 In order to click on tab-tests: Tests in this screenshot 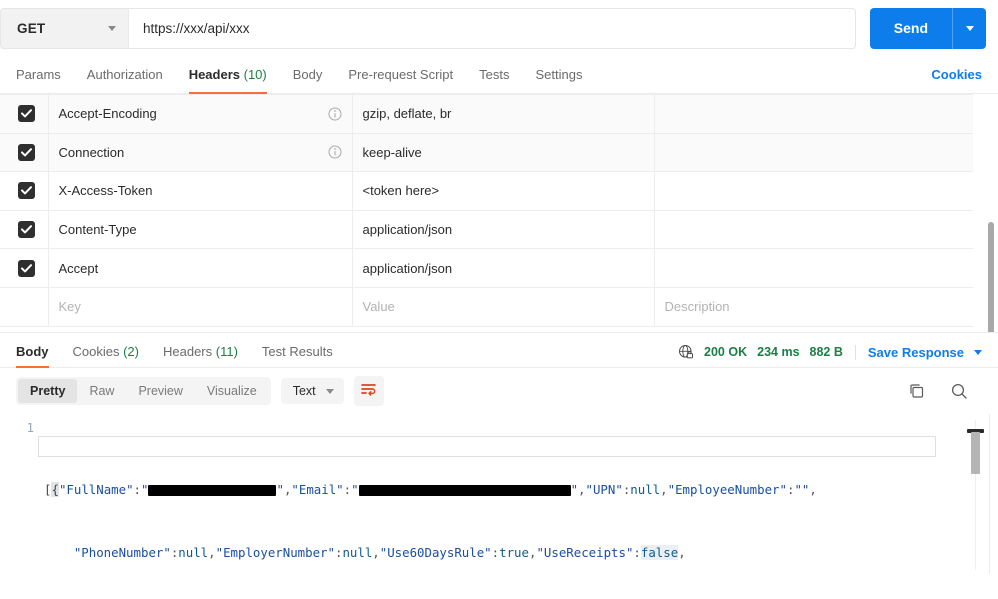, I will do `click(494, 80)`.